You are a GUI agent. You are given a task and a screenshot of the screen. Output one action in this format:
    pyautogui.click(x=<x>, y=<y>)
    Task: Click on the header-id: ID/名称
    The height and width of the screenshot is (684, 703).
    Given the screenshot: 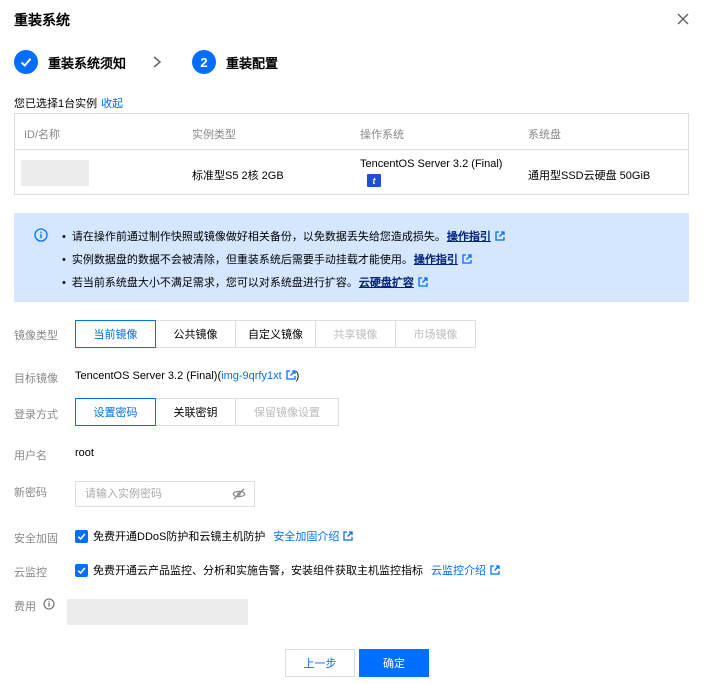 What is the action you would take?
    pyautogui.click(x=42, y=135)
    